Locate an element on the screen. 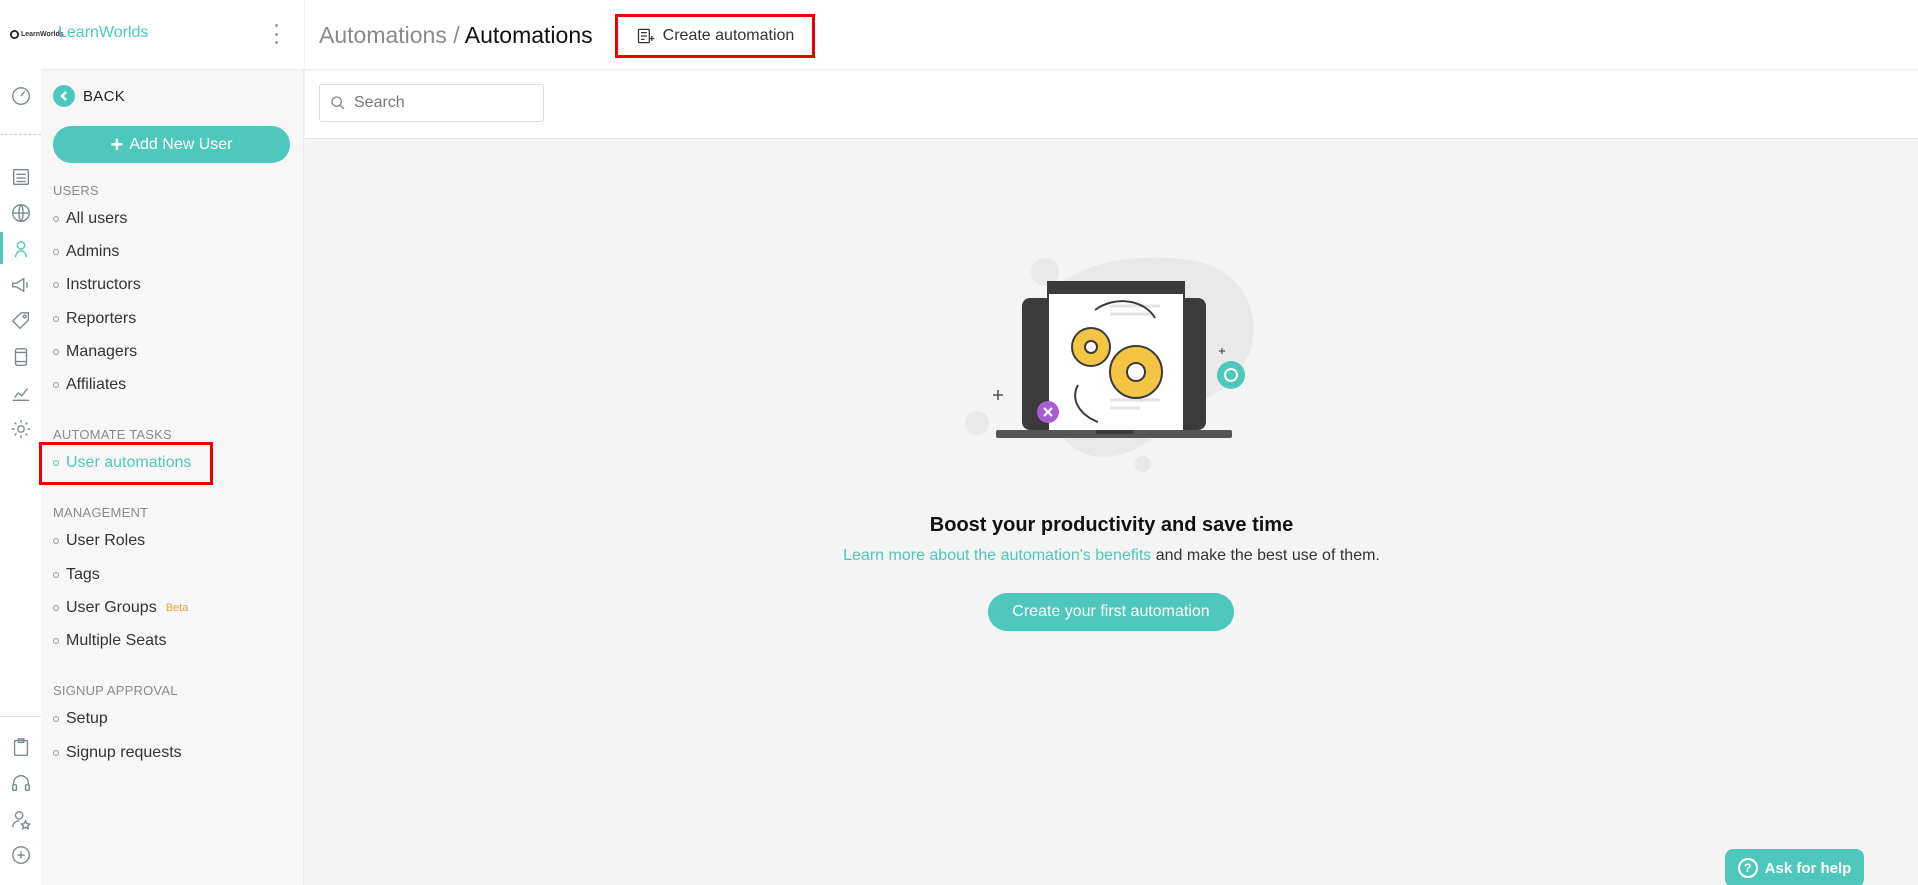 The image size is (1918, 885). create-automation-button: Create automation is located at coordinates (715, 36).